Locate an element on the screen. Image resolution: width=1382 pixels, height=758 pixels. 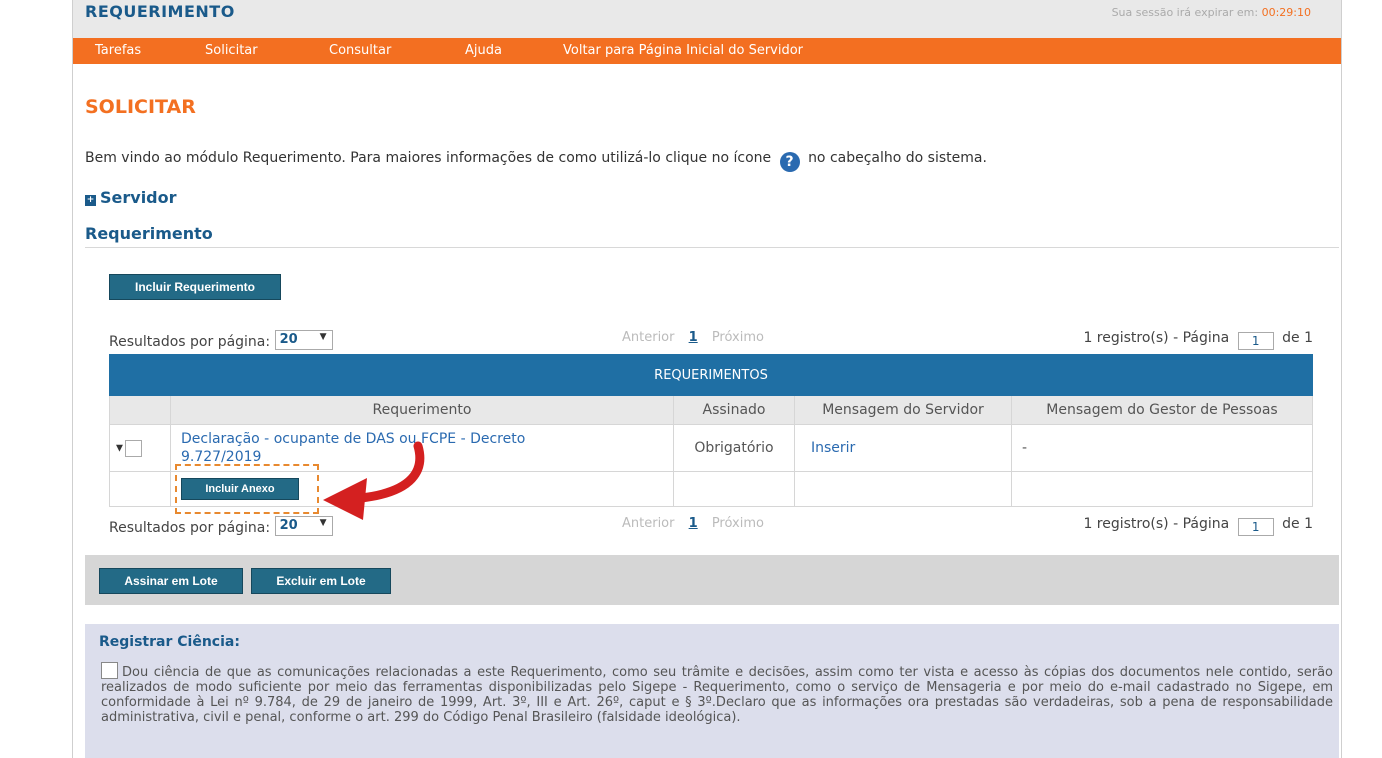
menu-item-ajuda: Ajuda is located at coordinates (483, 50).